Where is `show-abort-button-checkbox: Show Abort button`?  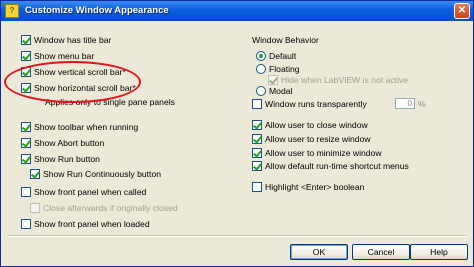
show-abort-button-checkbox: Show Abort button is located at coordinates (62, 143).